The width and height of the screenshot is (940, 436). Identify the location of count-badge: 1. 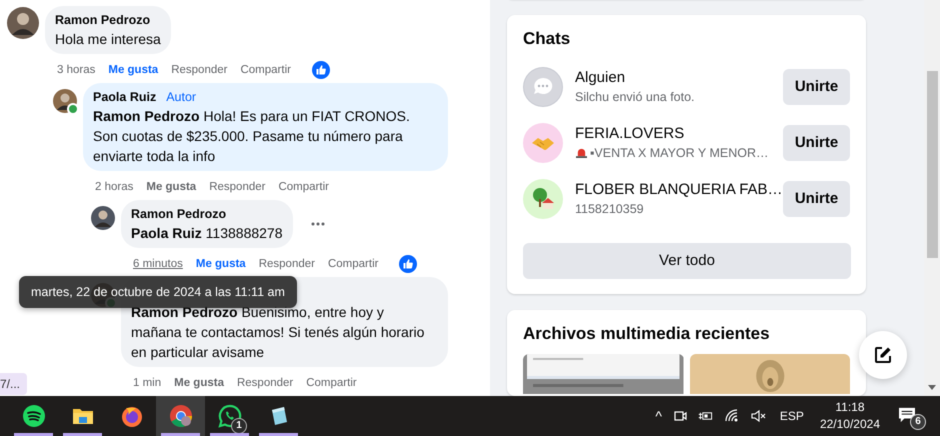
(239, 426).